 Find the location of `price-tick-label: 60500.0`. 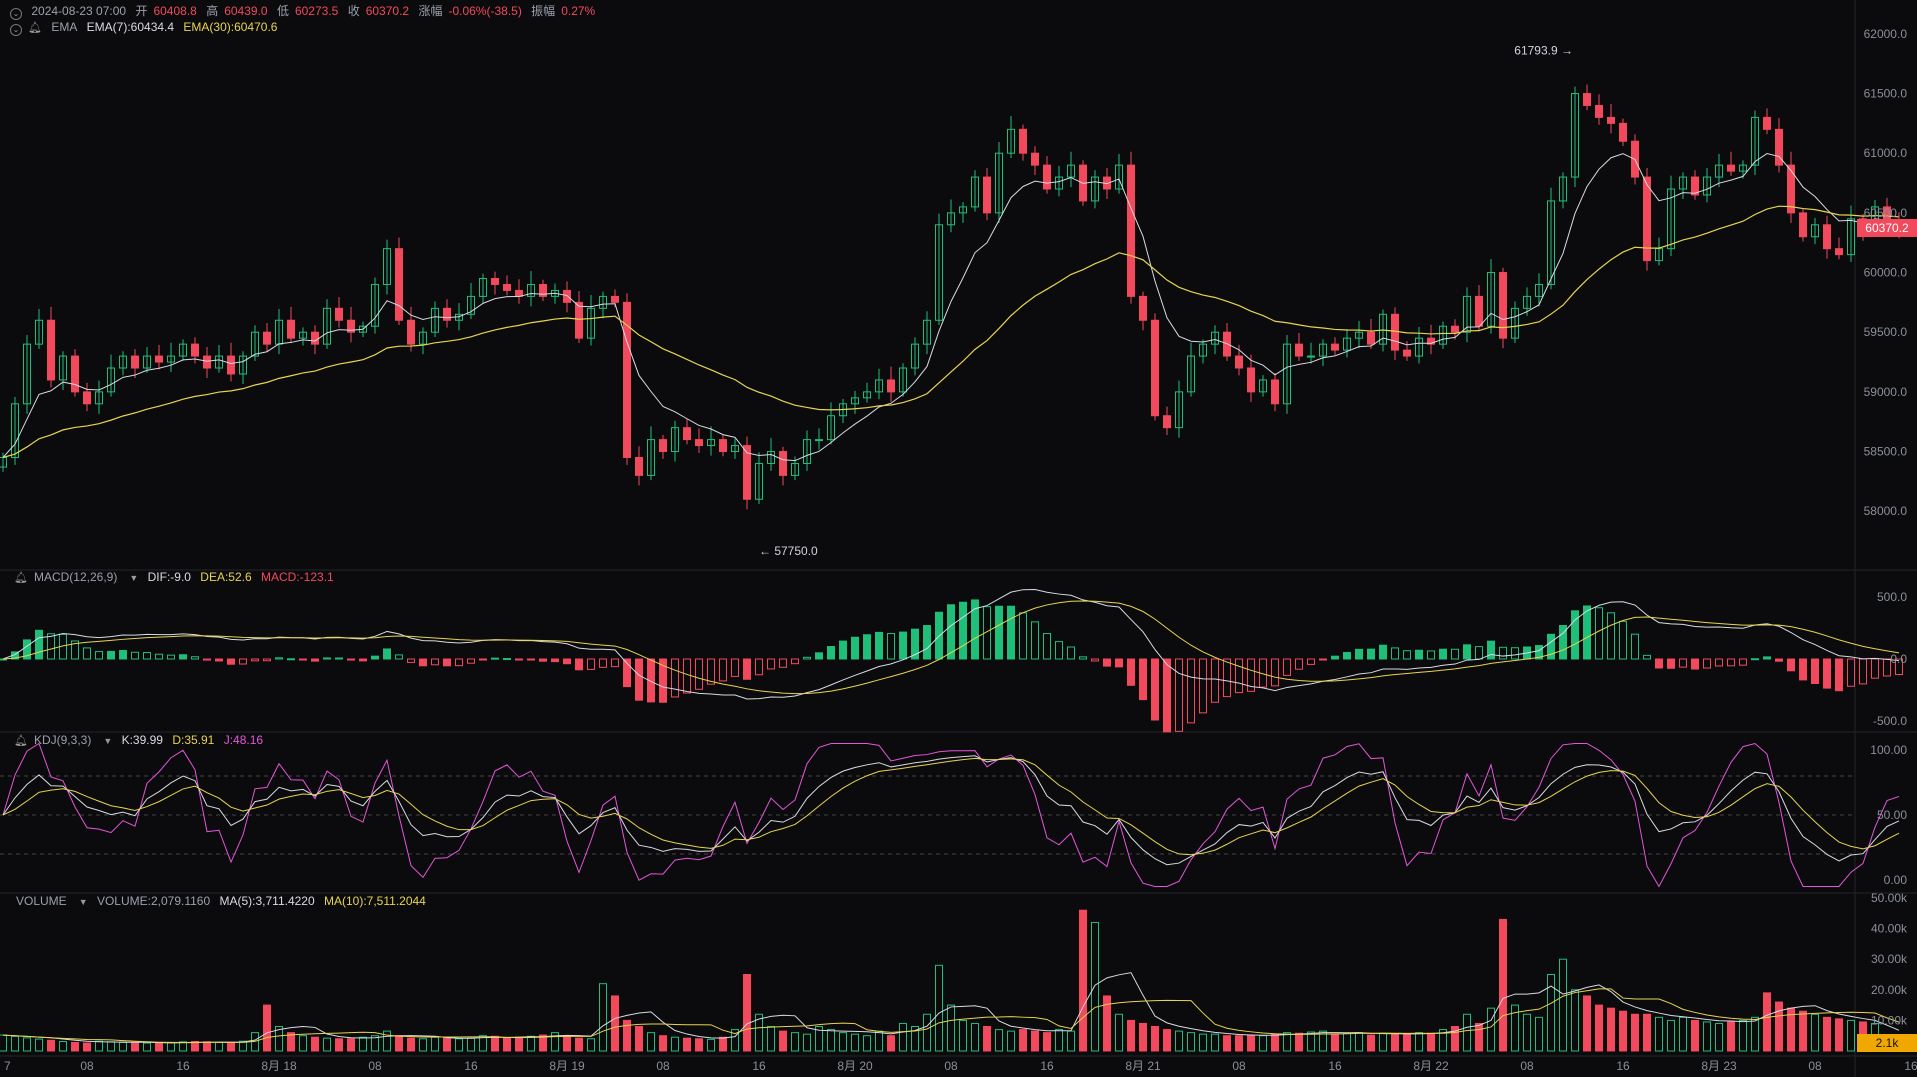

price-tick-label: 60500.0 is located at coordinates (1886, 213).